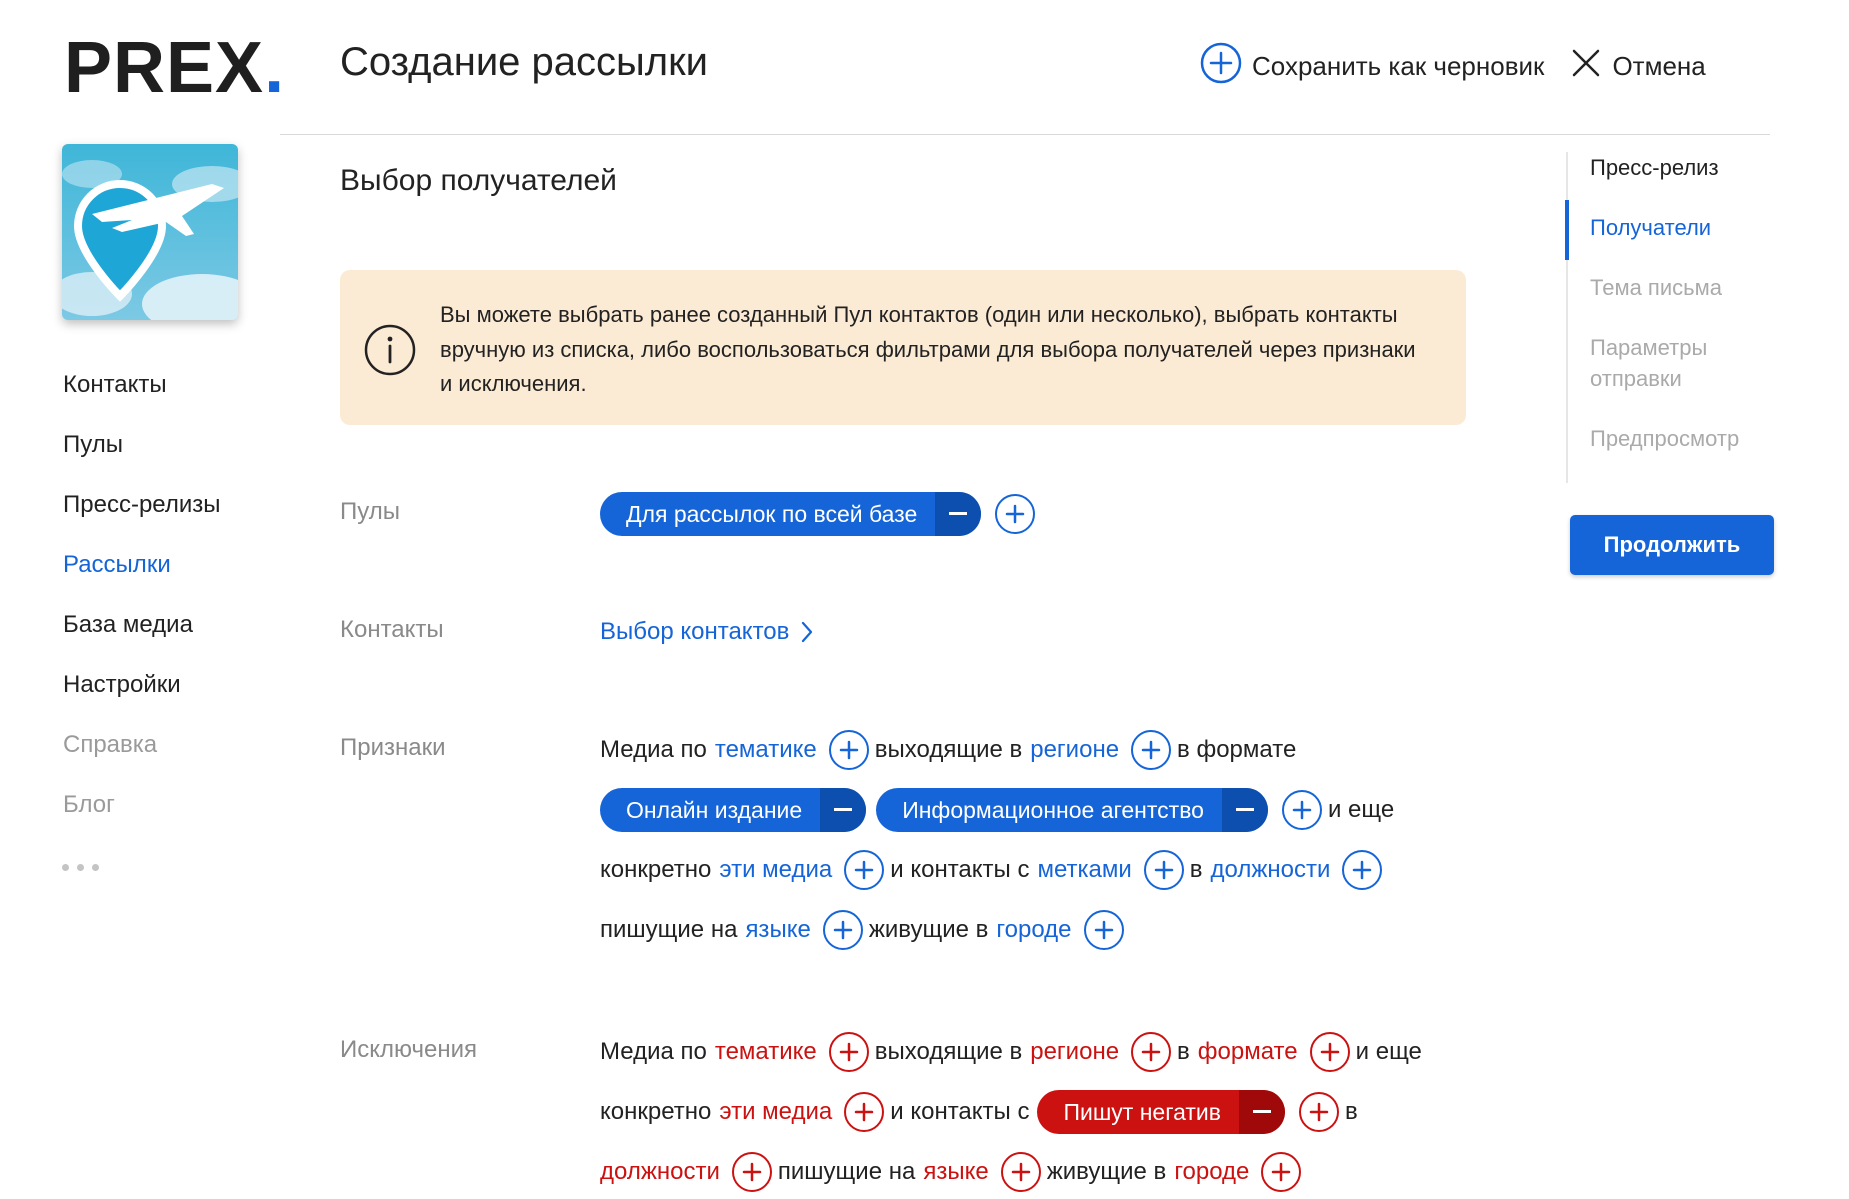  I want to click on excl-add-format-button, so click(1329, 1052).